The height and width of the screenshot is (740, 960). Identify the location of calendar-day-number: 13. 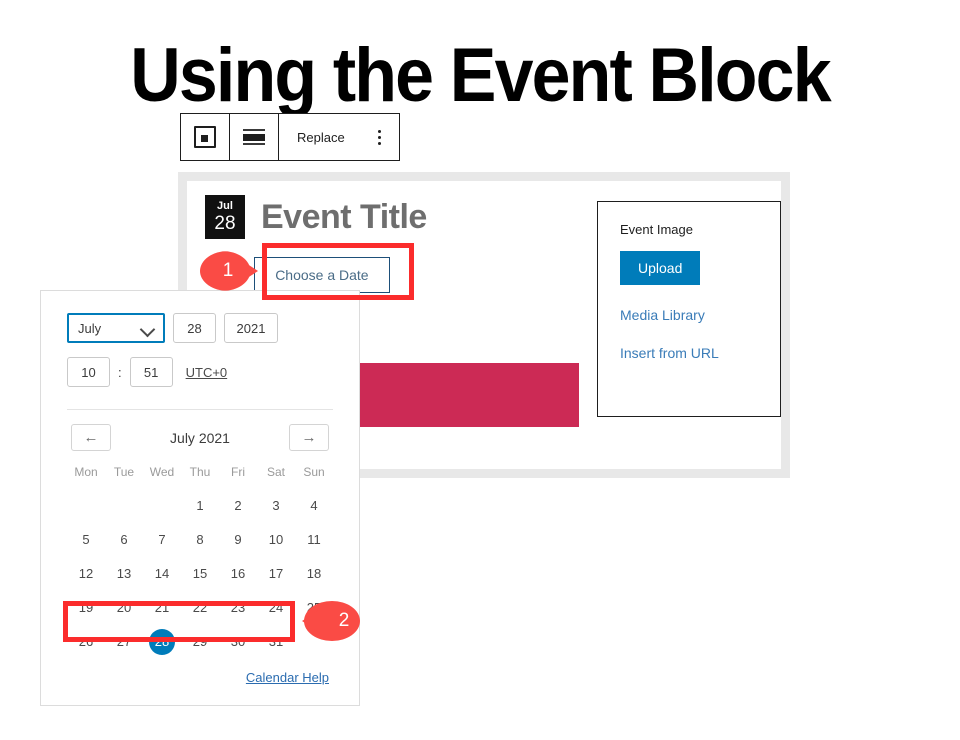
(124, 573).